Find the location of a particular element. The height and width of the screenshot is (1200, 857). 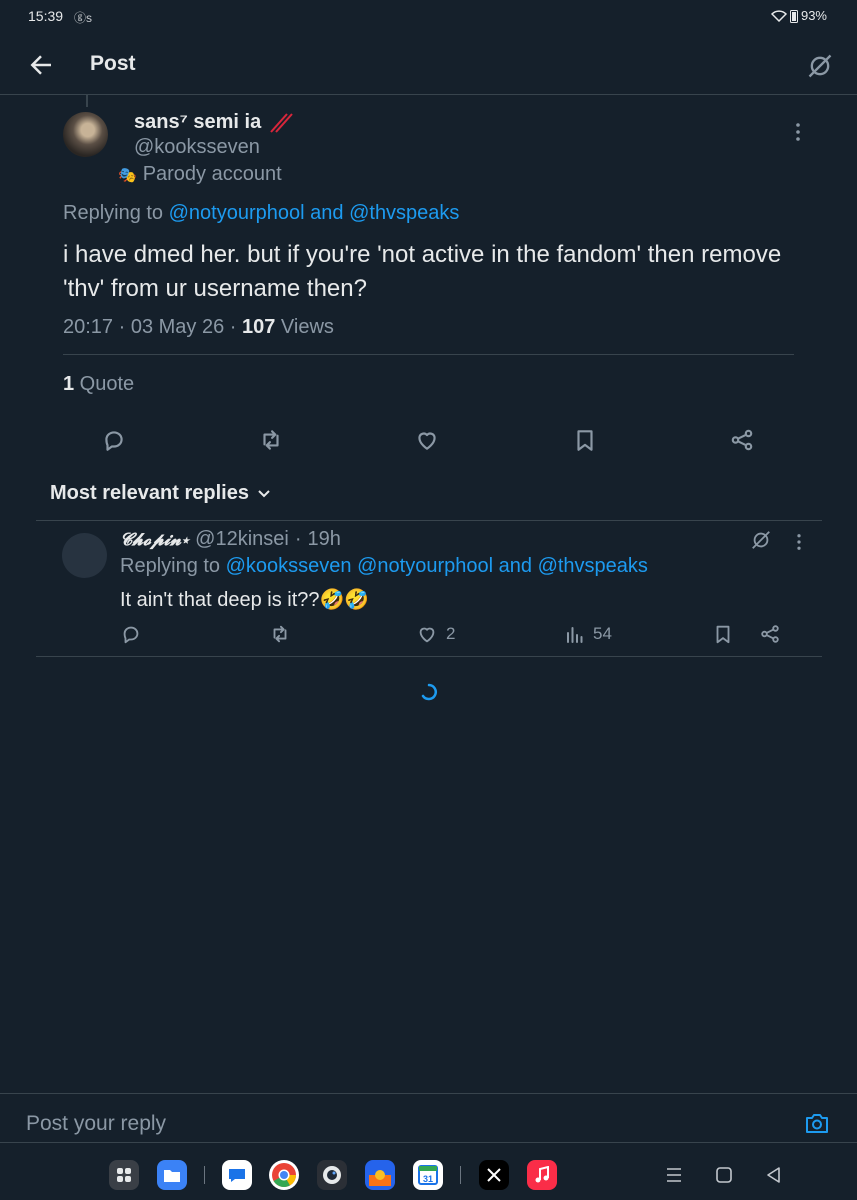

back-nav-button is located at coordinates (774, 1175).